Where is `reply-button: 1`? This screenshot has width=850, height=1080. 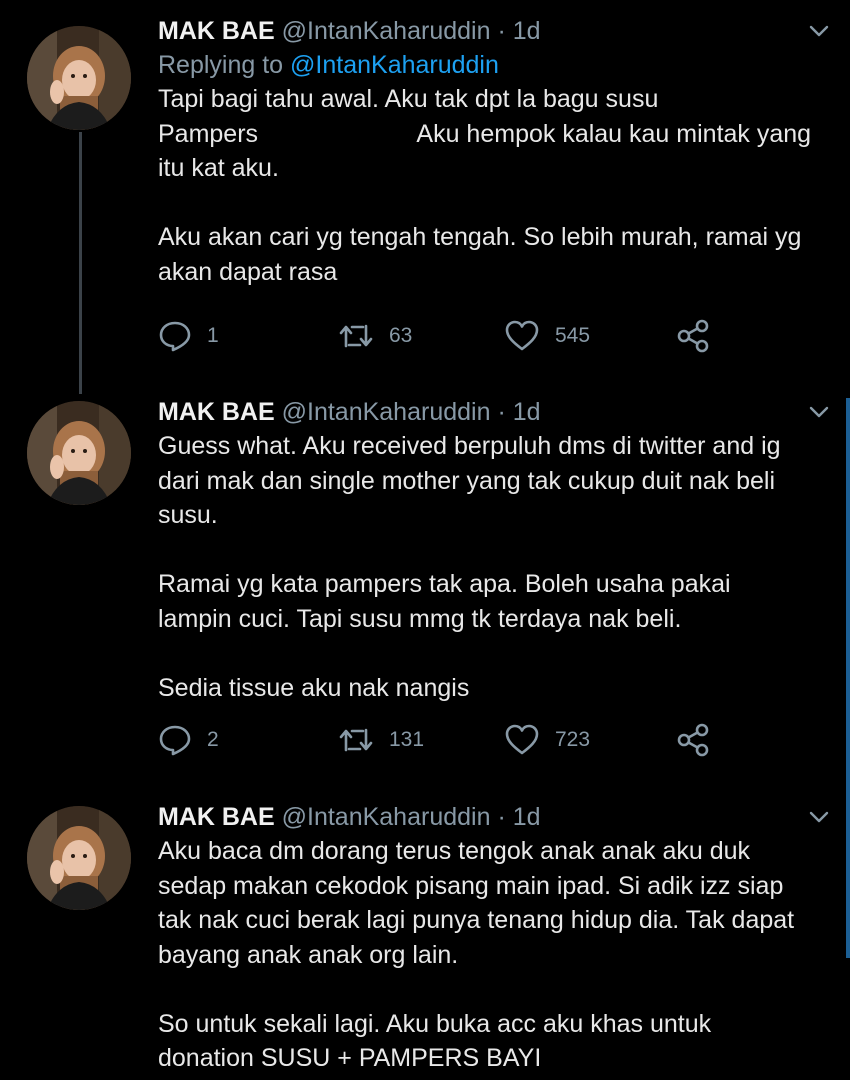
reply-button: 1 is located at coordinates (188, 336).